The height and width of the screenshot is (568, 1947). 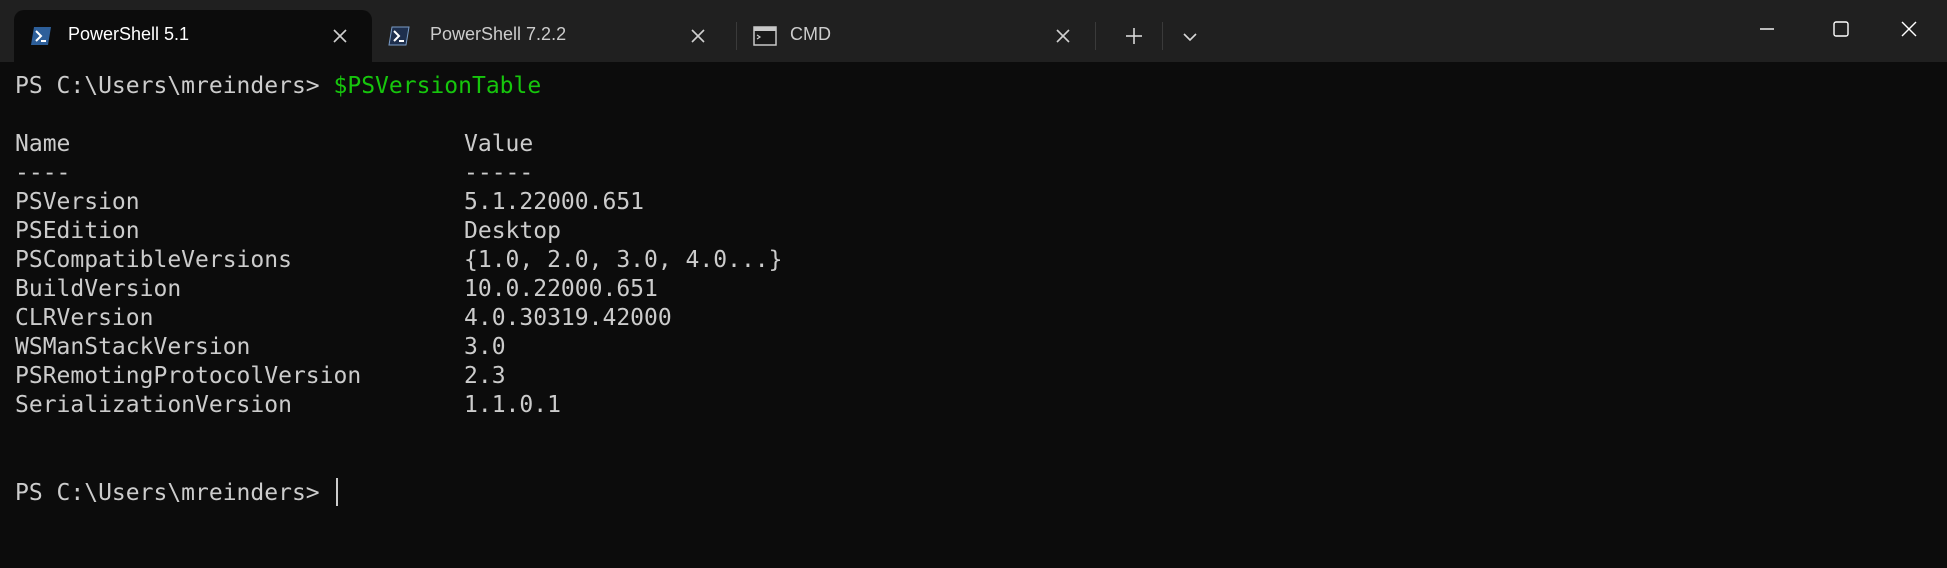 What do you see at coordinates (1767, 29) in the screenshot?
I see `minimize-icon` at bounding box center [1767, 29].